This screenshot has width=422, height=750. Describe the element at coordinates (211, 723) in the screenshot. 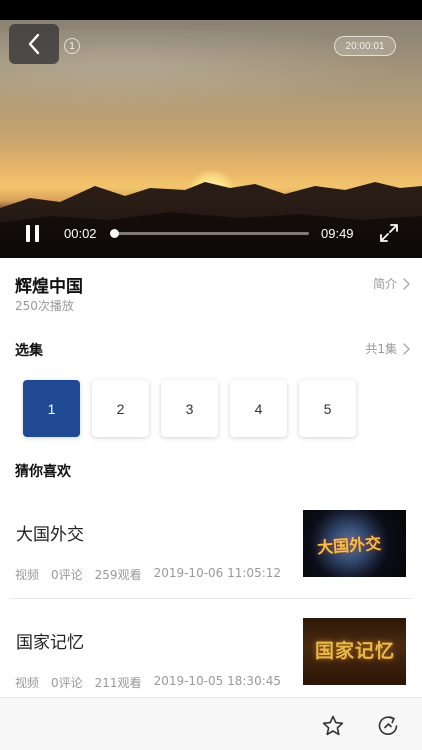

I see `bottom-toolbar` at that location.